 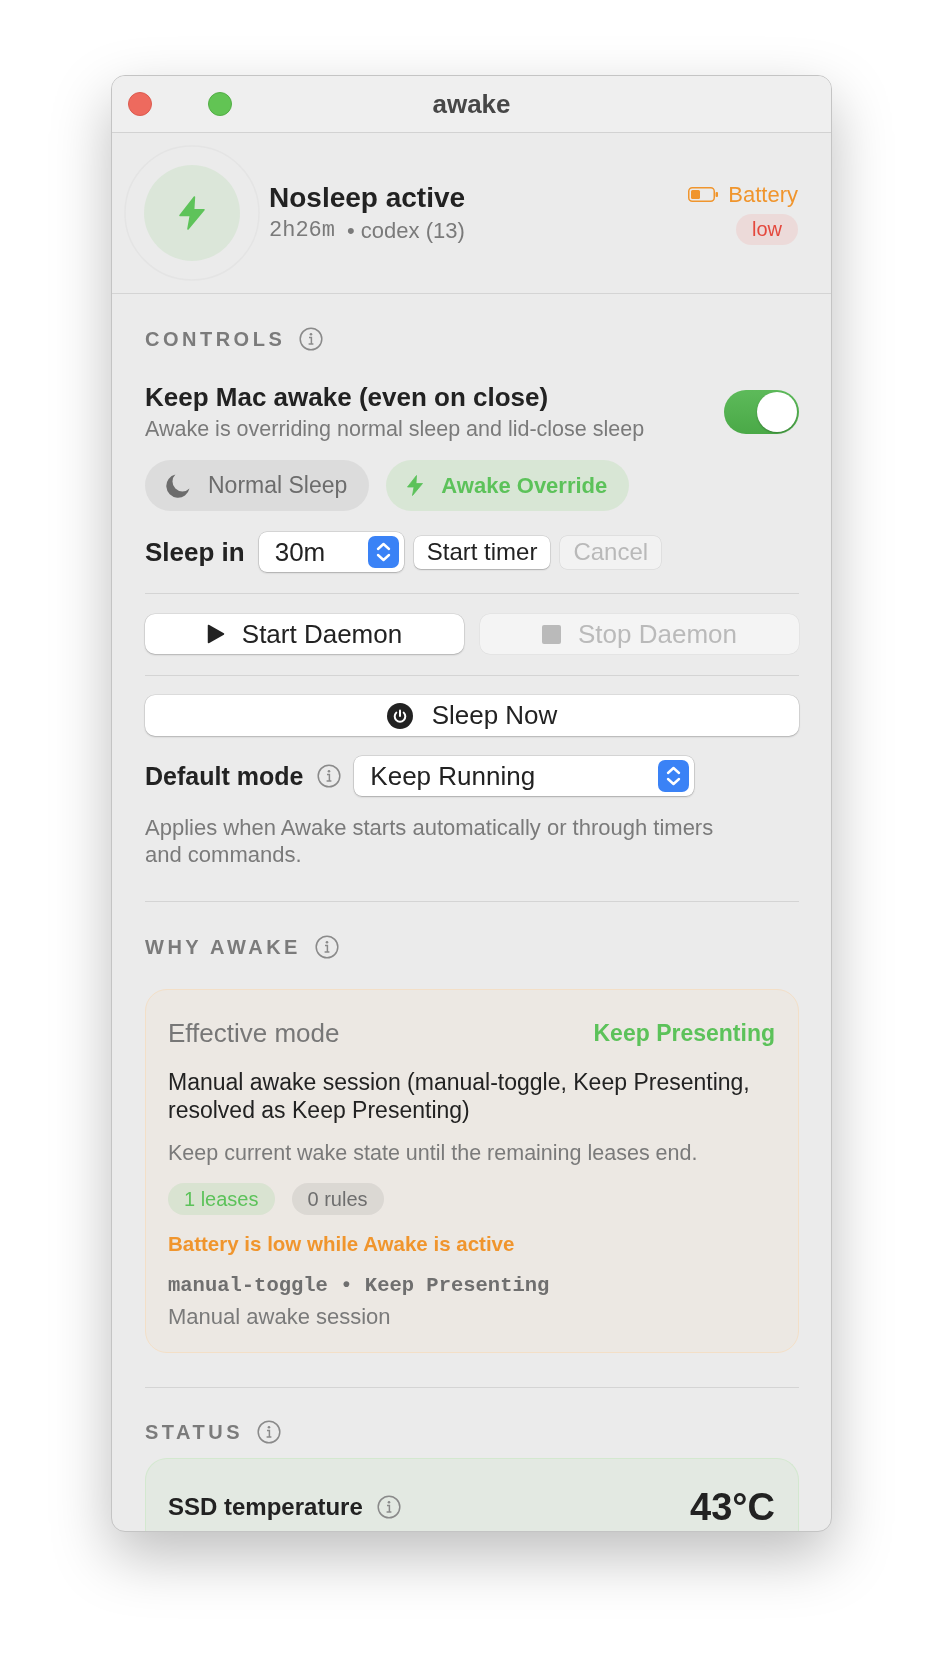 What do you see at coordinates (368, 198) in the screenshot?
I see `status-title: Nosleep active` at bounding box center [368, 198].